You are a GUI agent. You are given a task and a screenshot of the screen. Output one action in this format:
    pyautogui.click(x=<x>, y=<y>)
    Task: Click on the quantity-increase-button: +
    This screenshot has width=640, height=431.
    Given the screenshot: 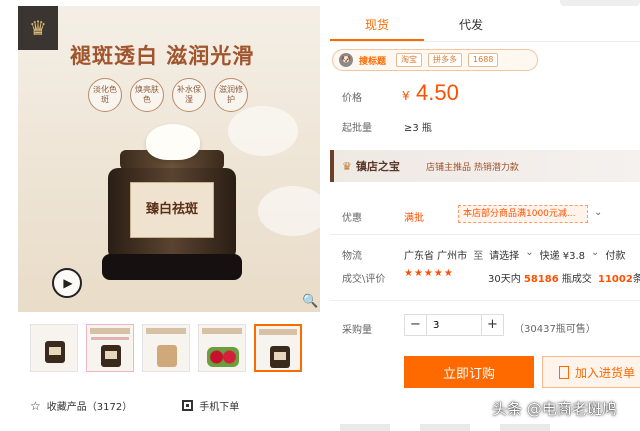 What is the action you would take?
    pyautogui.click(x=492, y=325)
    